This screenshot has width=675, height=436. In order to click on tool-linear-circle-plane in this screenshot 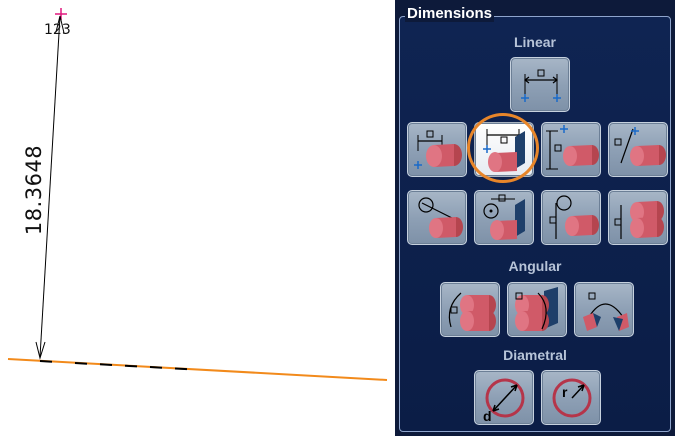, I will do `click(504, 217)`.